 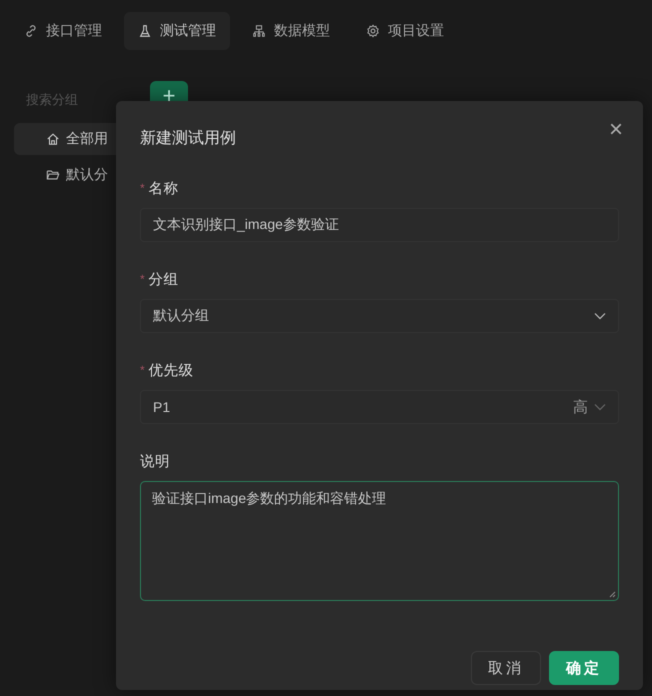 I want to click on cancel-button: 取消, so click(x=506, y=668).